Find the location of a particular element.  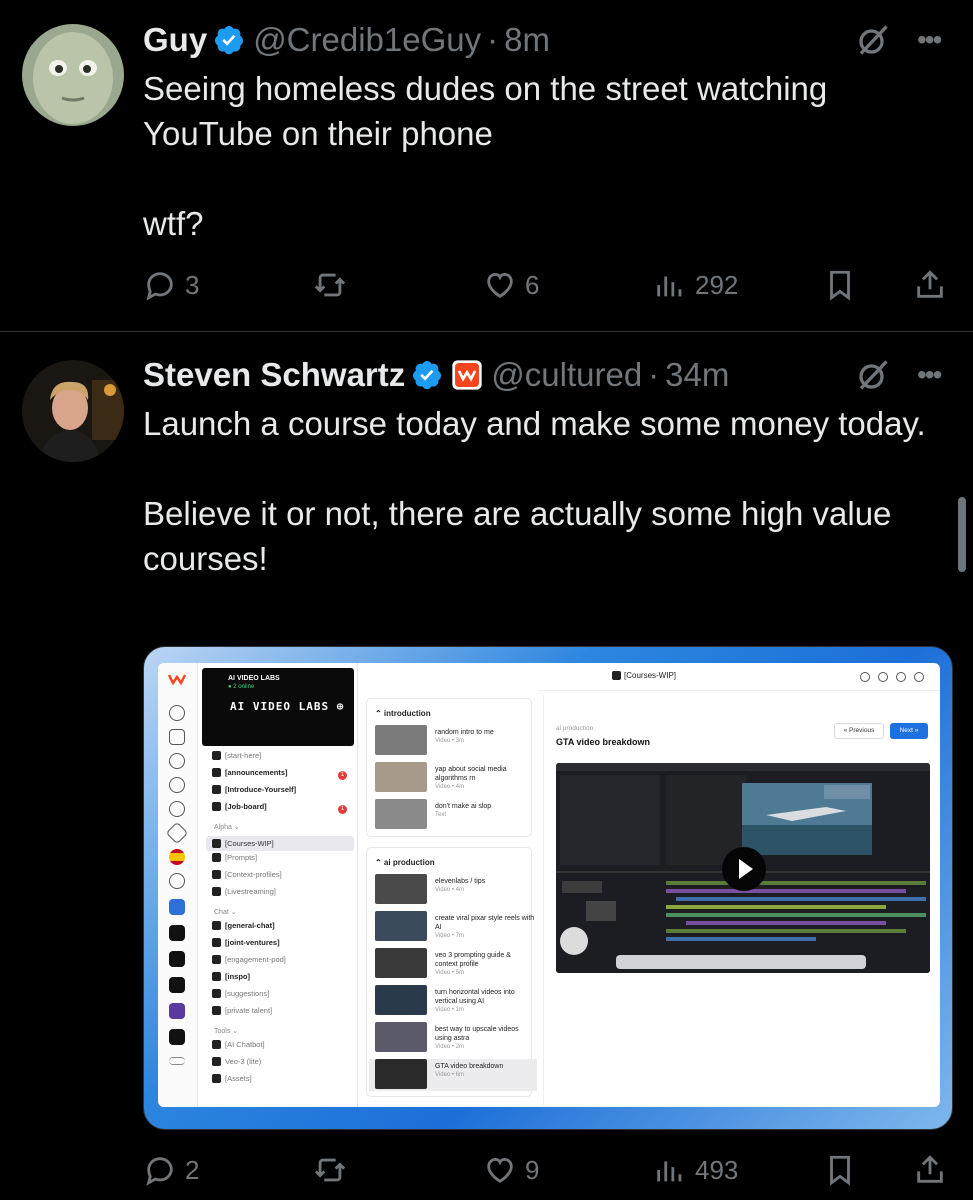

channel-label: Veo-3 (lite) is located at coordinates (243, 1061).